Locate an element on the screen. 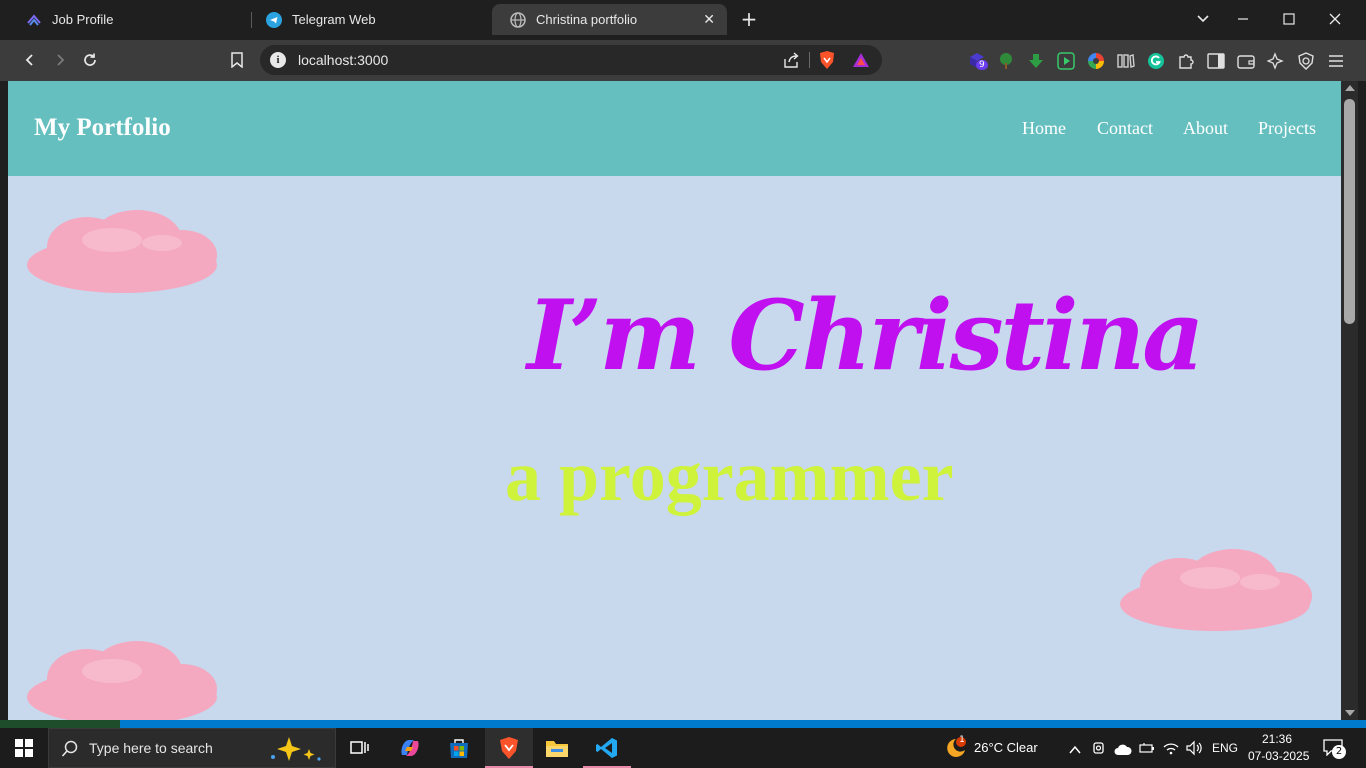  notifications-icon: 2 is located at coordinates (1334, 749).